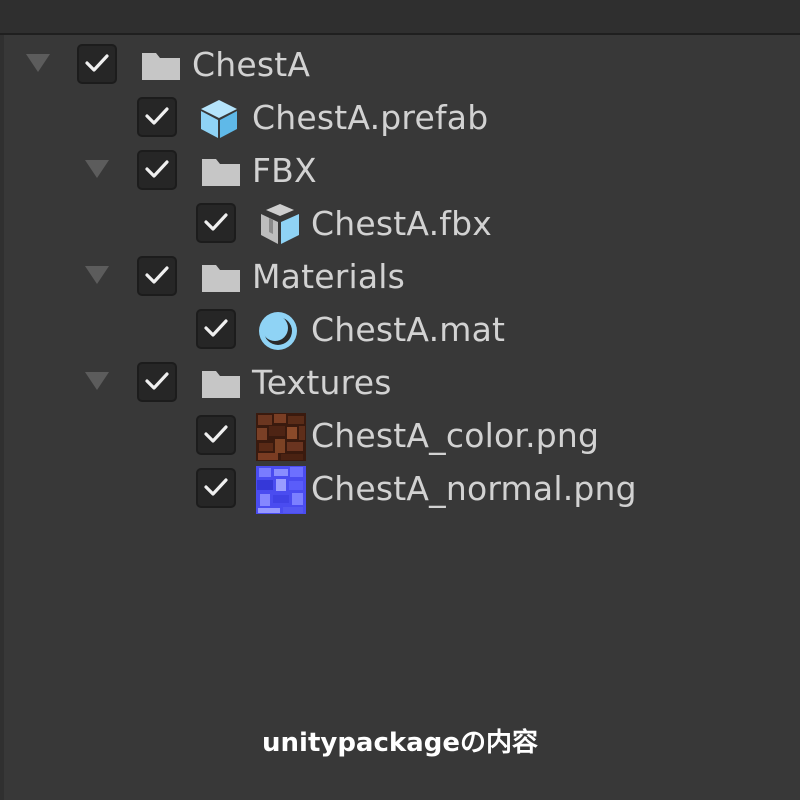 The height and width of the screenshot is (800, 800). Describe the element at coordinates (400, 382) in the screenshot. I see `tree-row-textures-folder: Textures` at that location.